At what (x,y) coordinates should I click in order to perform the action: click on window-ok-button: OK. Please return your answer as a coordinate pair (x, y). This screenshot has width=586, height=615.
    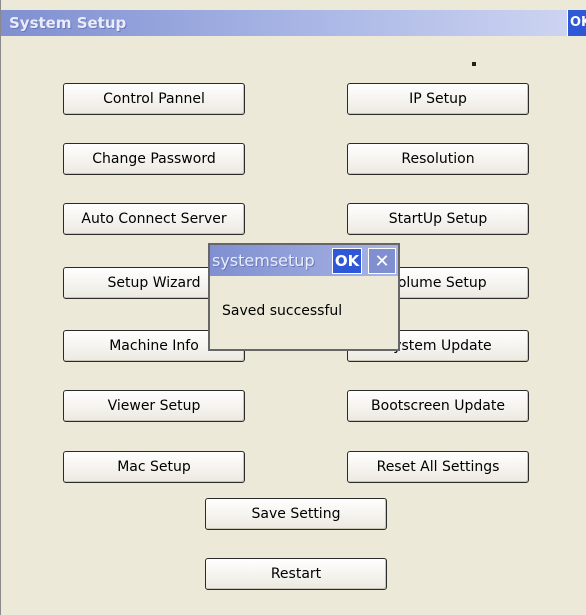
    Looking at the image, I should click on (576, 23).